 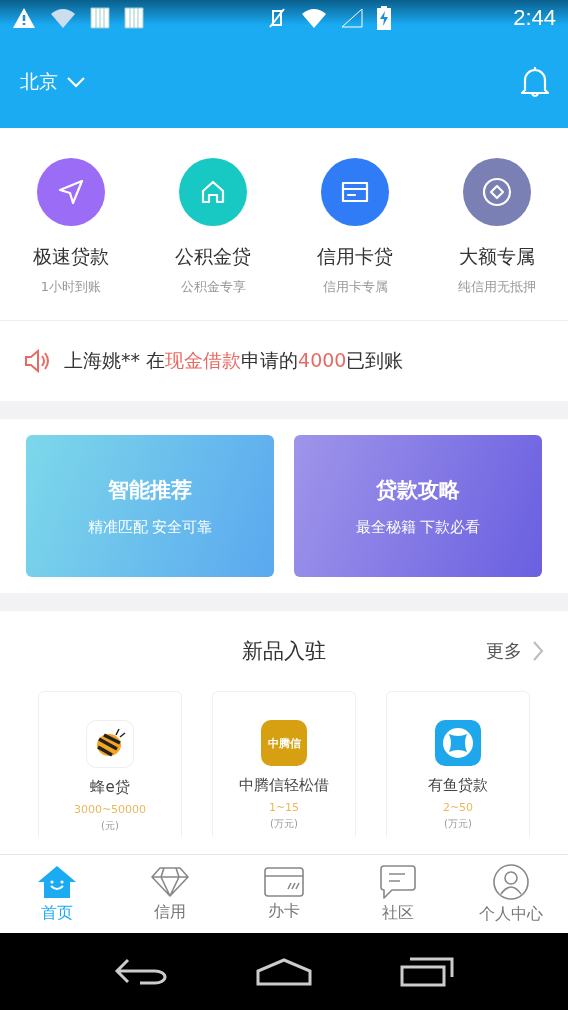 What do you see at coordinates (284, 743) in the screenshot?
I see `brand-logo: 中腾信` at bounding box center [284, 743].